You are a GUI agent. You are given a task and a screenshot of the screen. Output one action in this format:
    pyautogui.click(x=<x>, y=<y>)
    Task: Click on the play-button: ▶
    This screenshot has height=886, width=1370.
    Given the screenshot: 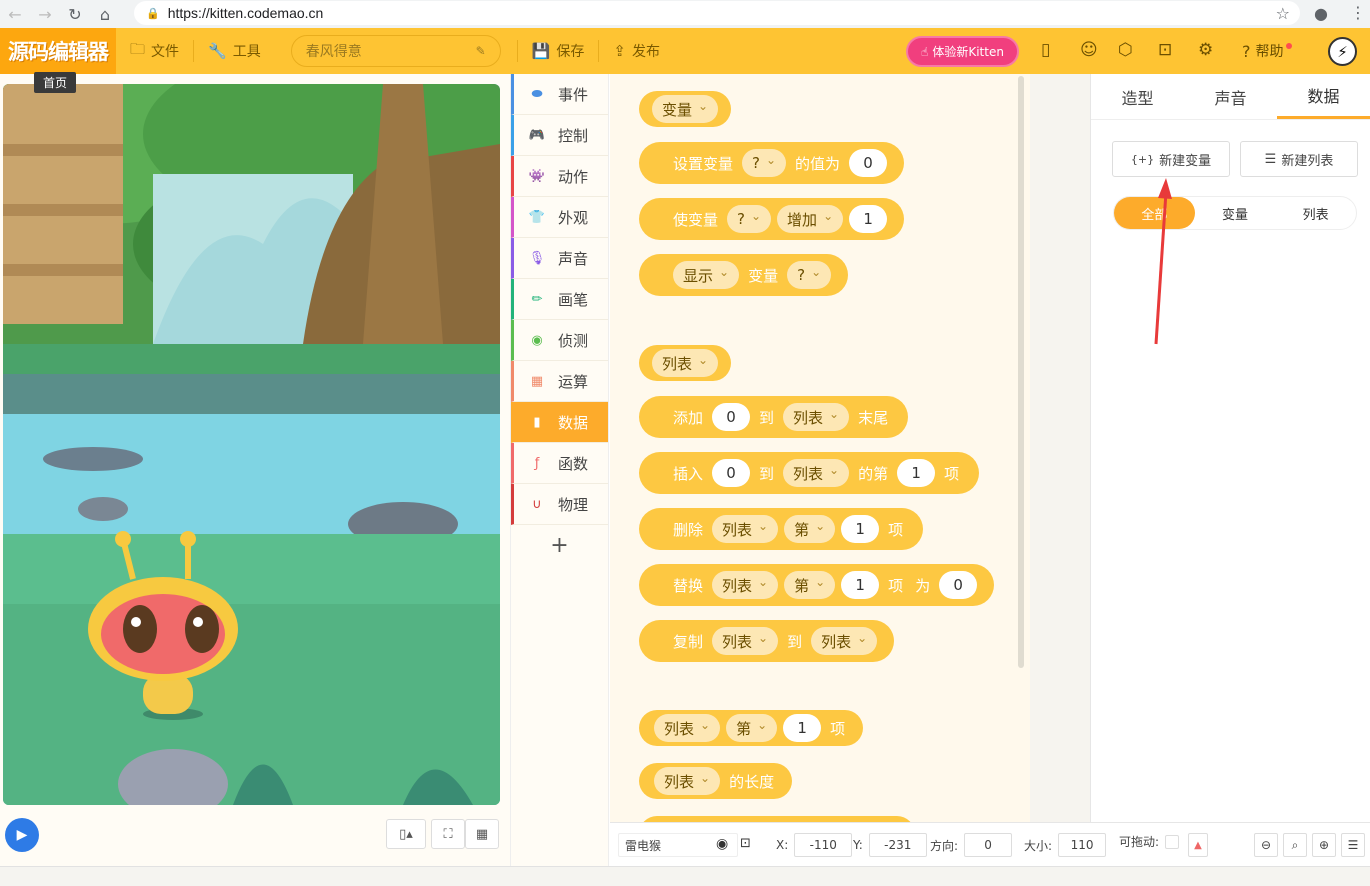 What is the action you would take?
    pyautogui.click(x=22, y=835)
    